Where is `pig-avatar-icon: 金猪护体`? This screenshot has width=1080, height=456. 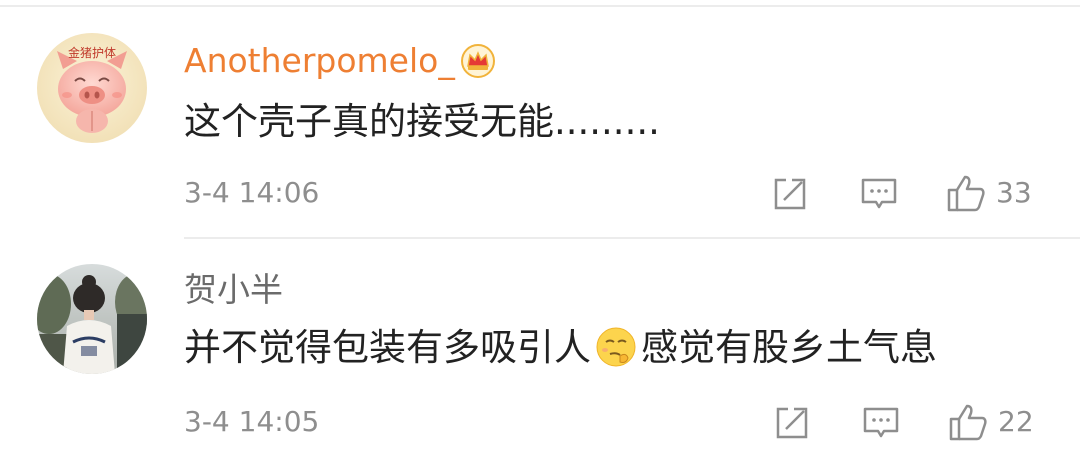 pig-avatar-icon: 金猪护体 is located at coordinates (92, 88).